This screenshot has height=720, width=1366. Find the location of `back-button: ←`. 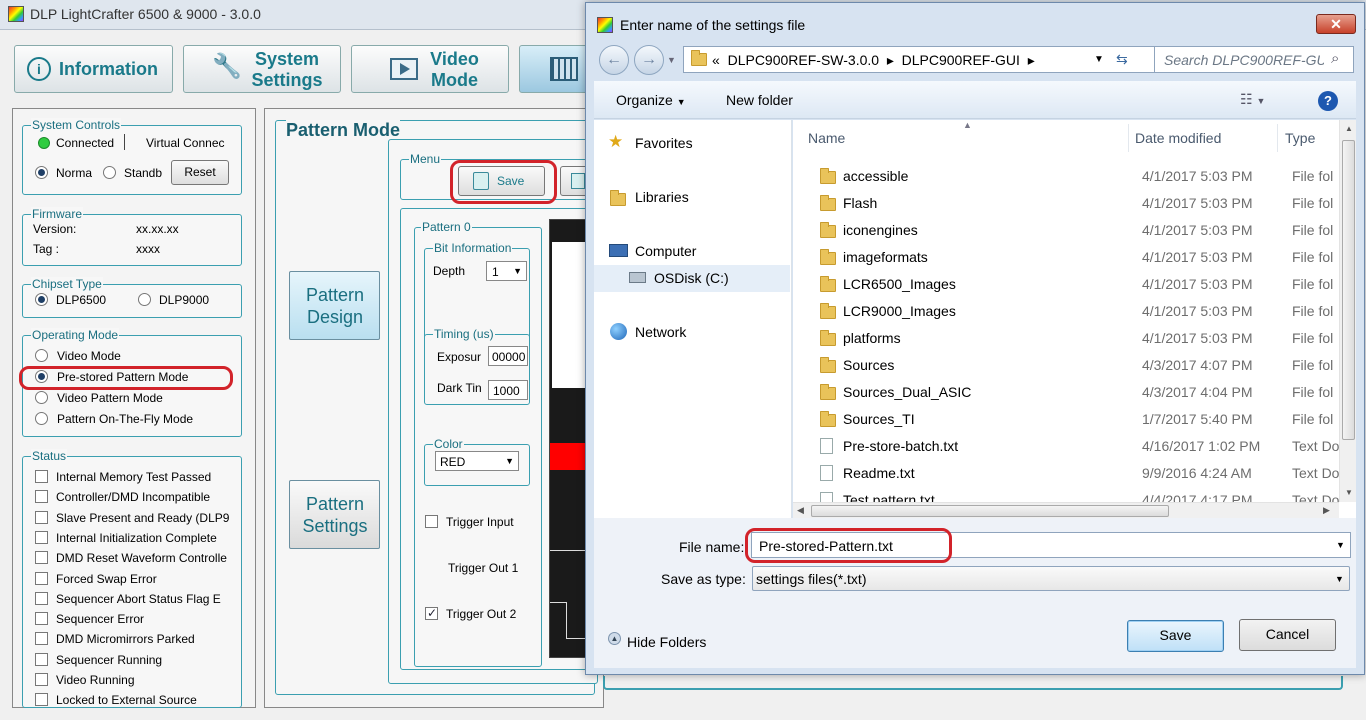

back-button: ← is located at coordinates (614, 60).